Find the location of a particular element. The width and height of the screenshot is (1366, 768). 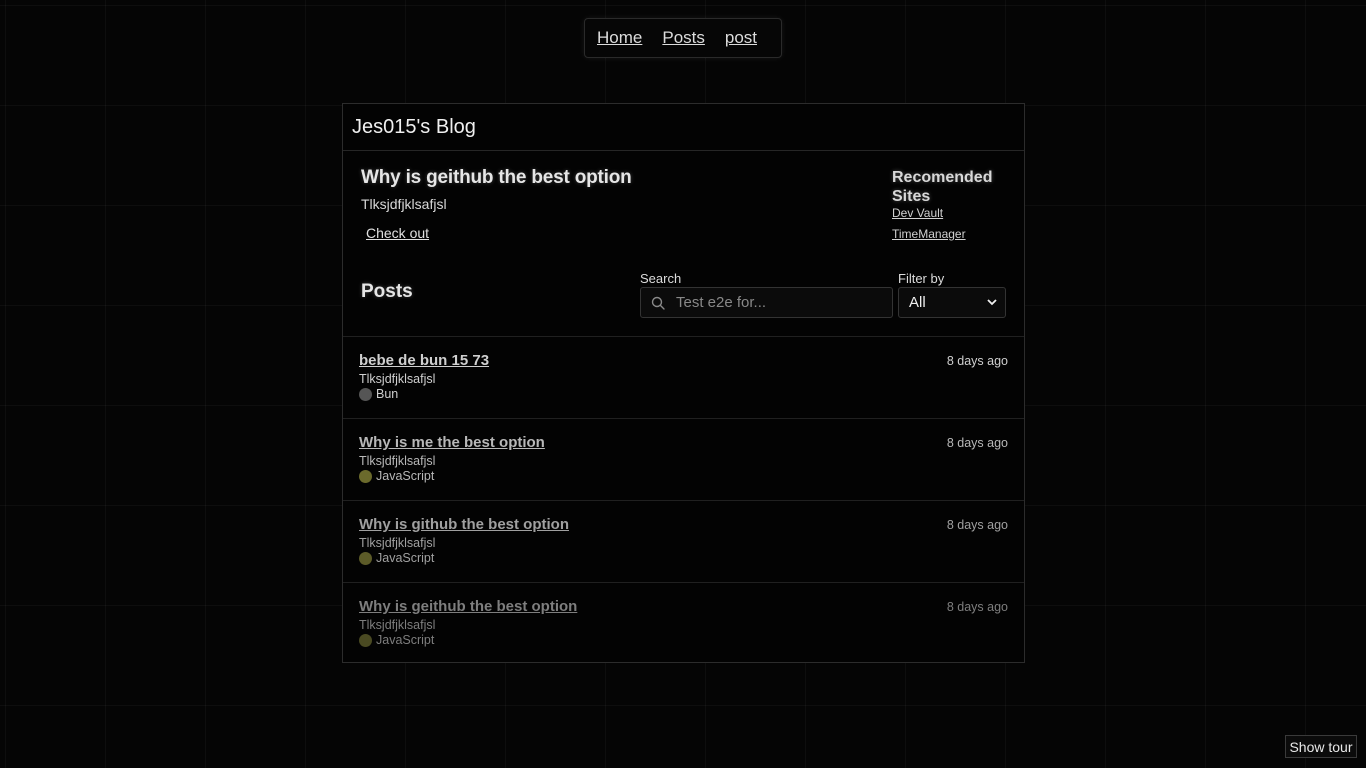

posts-heading: Posts is located at coordinates (387, 291).